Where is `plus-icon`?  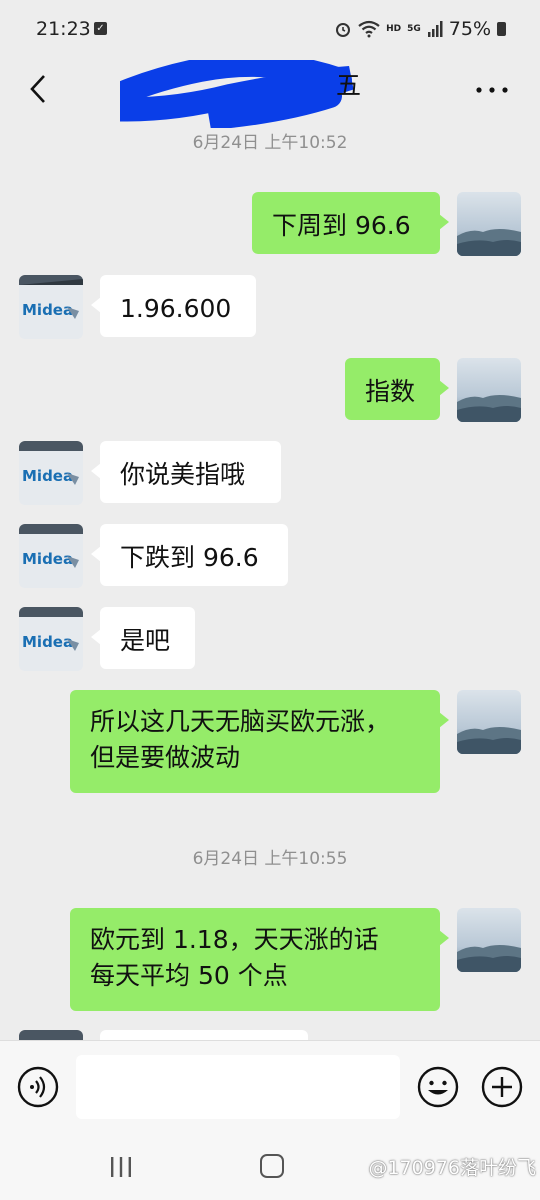
plus-icon is located at coordinates (502, 1087).